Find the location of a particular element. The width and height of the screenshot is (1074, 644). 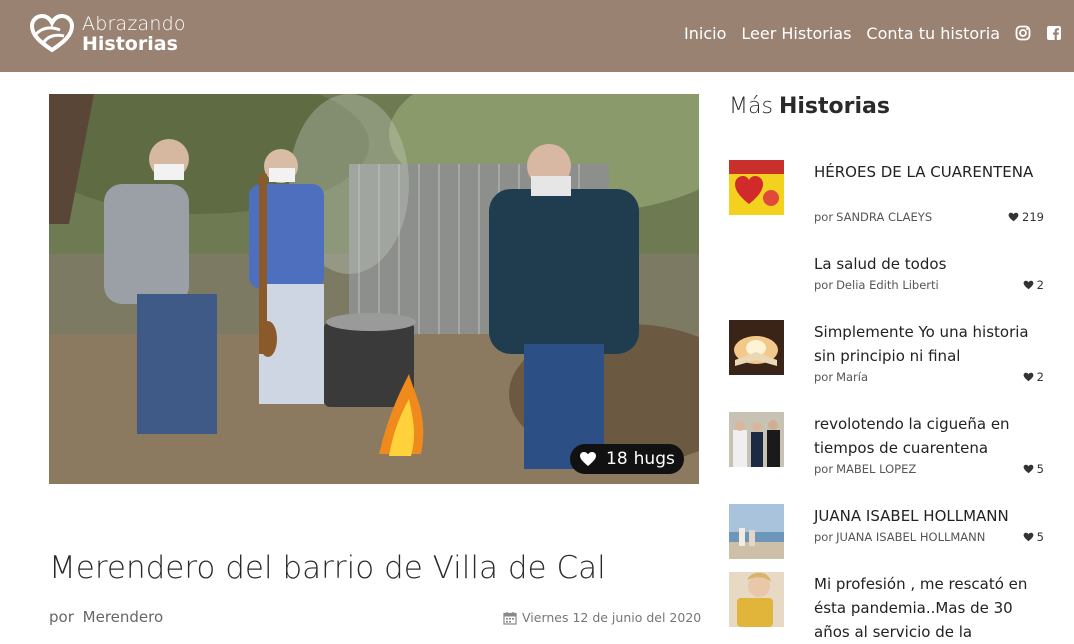

story-author: Merendero is located at coordinates (123, 617).